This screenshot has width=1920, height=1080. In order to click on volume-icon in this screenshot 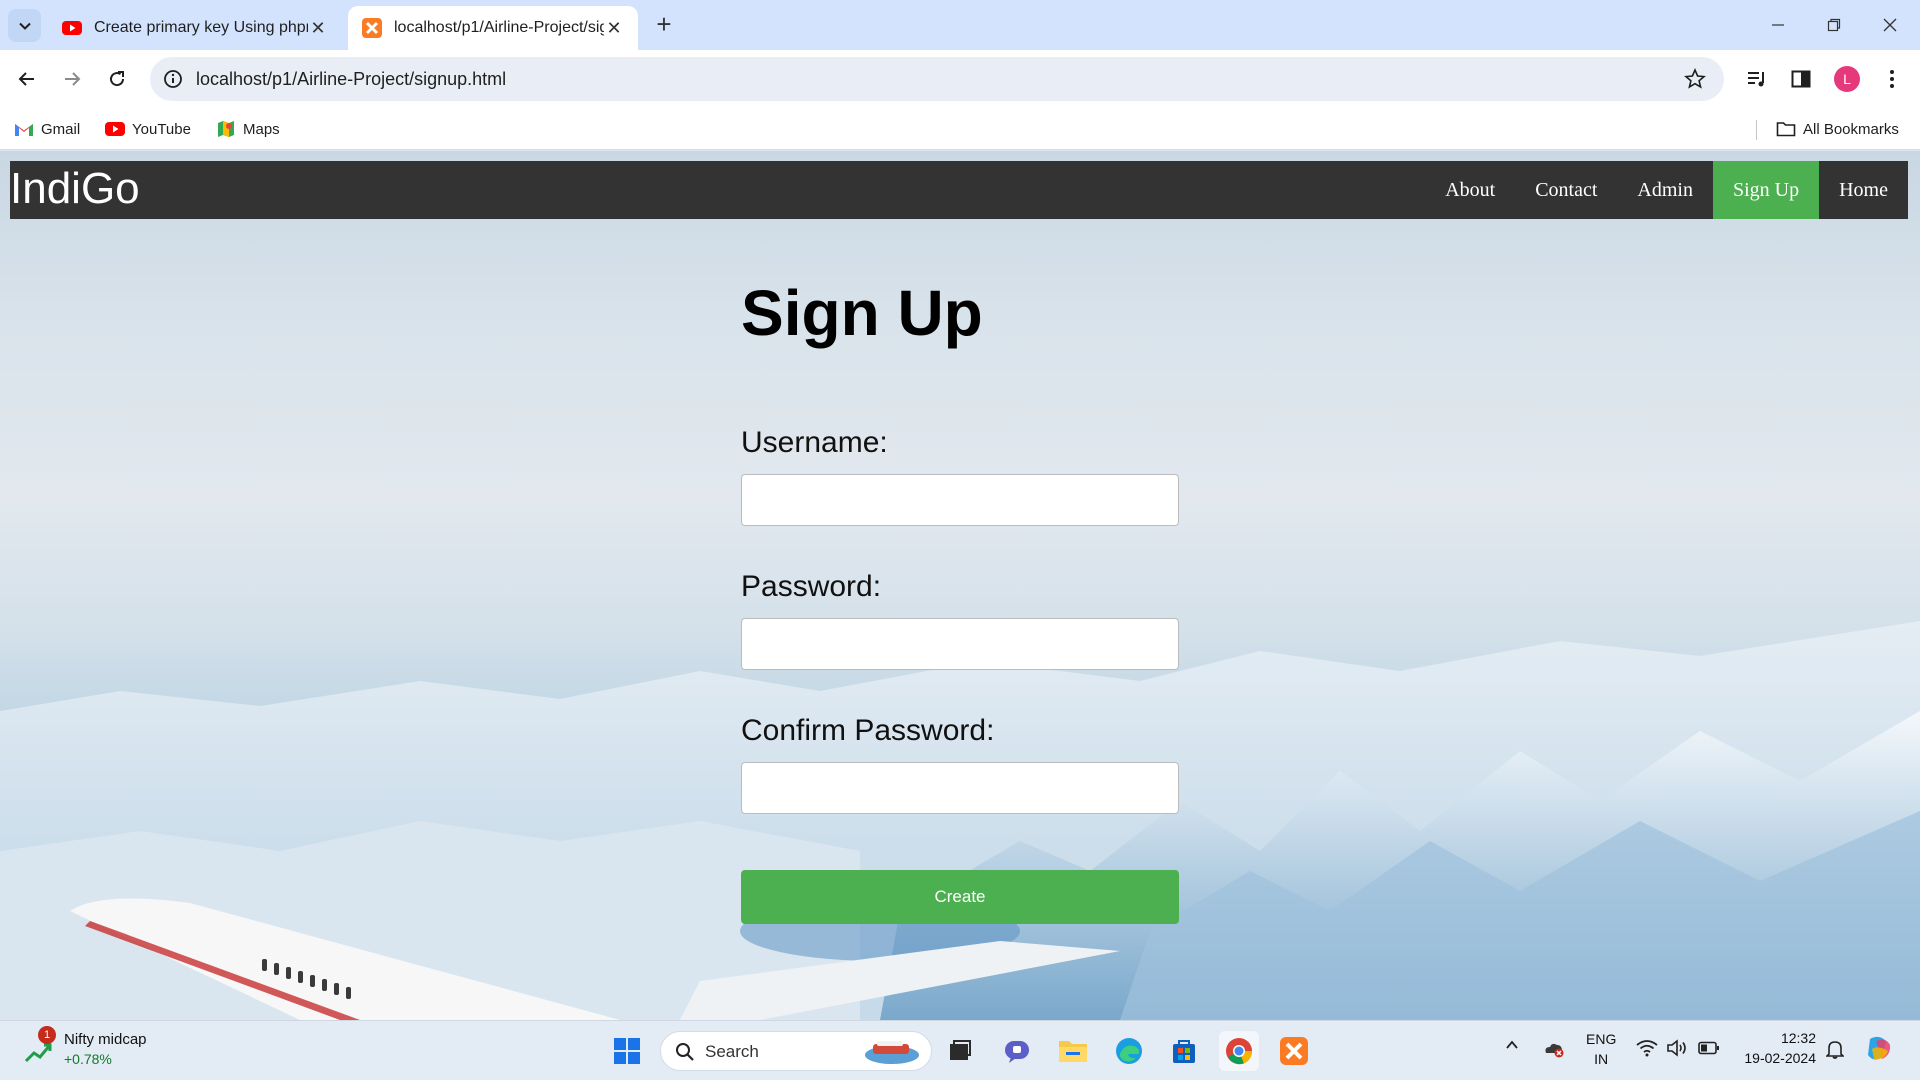, I will do `click(1677, 1049)`.